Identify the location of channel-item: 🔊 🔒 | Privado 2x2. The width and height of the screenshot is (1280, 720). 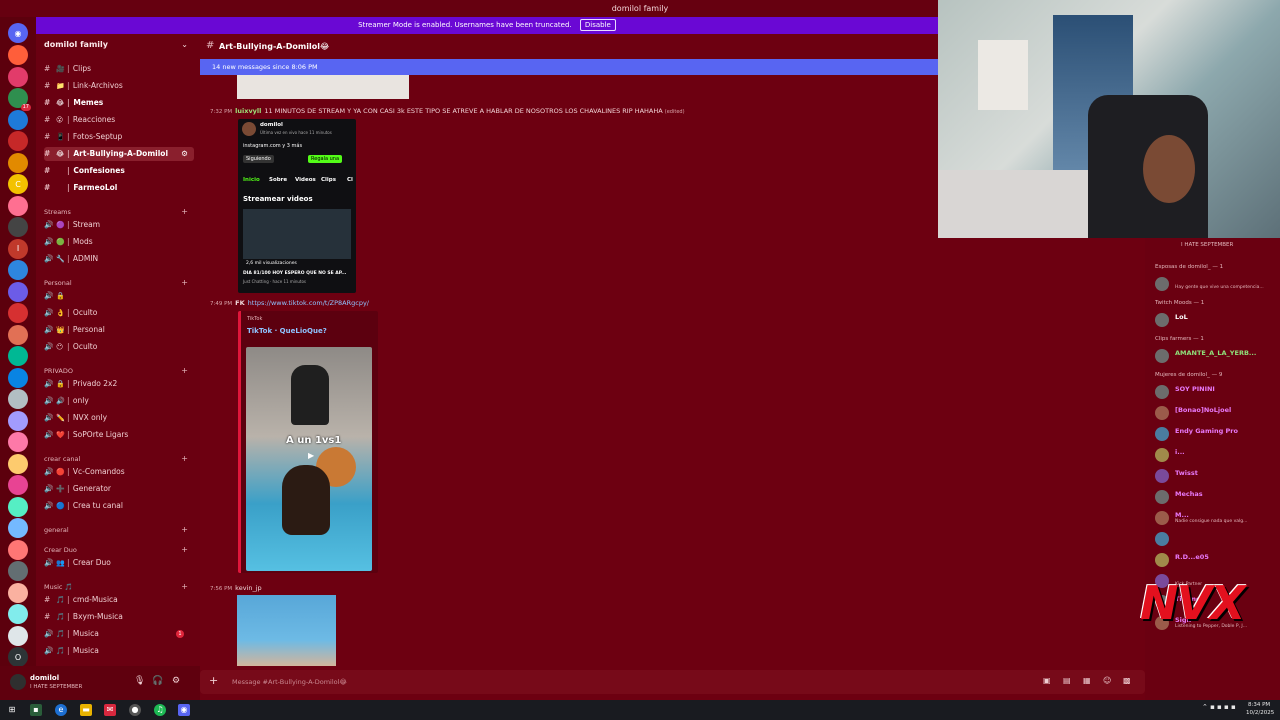
(119, 384).